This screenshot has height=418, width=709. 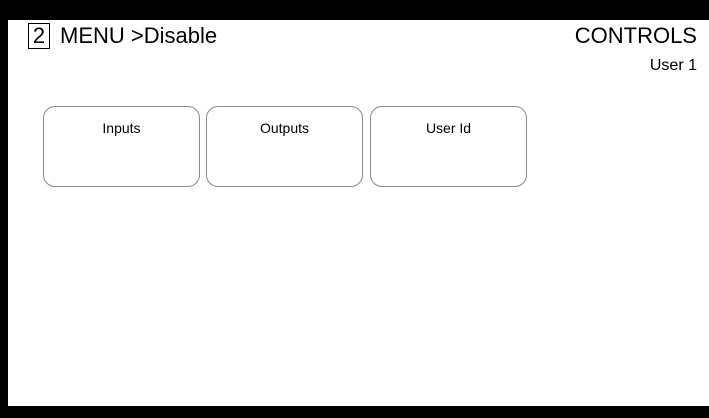 I want to click on section-title: CONTROLS, so click(x=635, y=35).